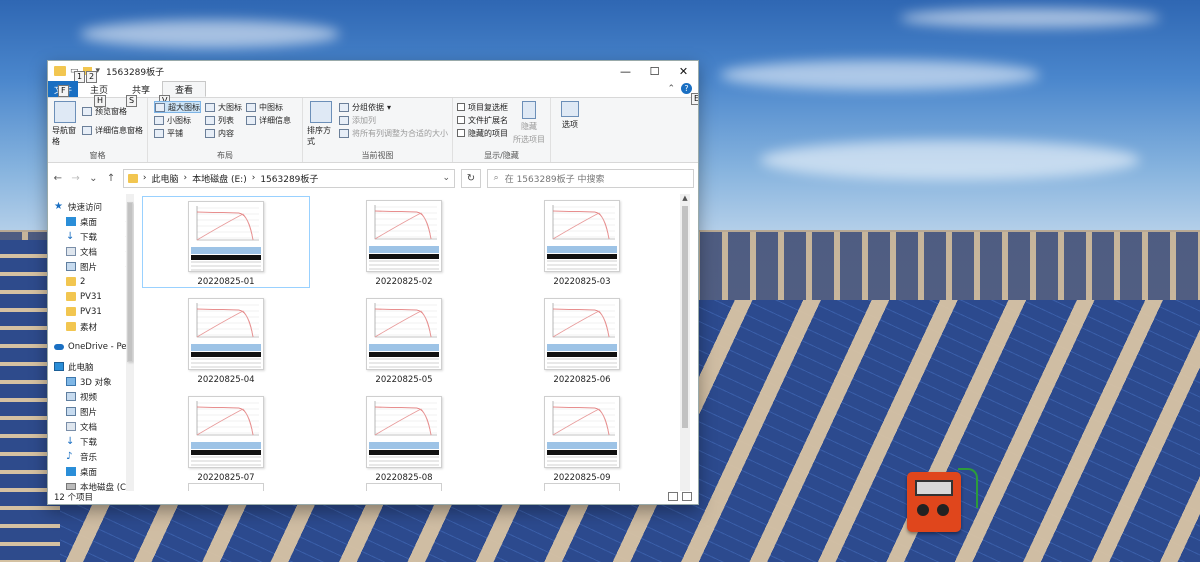  I want to click on nav-item: 桌面✦, so click(91, 221).